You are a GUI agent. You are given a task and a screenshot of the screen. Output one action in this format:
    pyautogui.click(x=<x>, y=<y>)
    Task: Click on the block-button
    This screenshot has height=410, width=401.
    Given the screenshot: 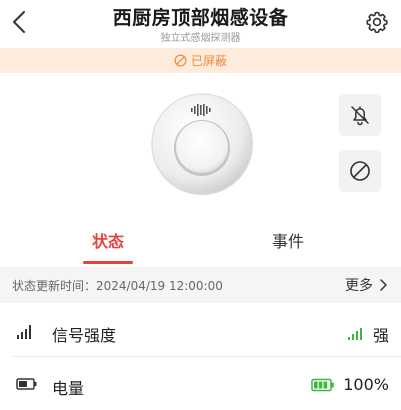 What is the action you would take?
    pyautogui.click(x=360, y=171)
    